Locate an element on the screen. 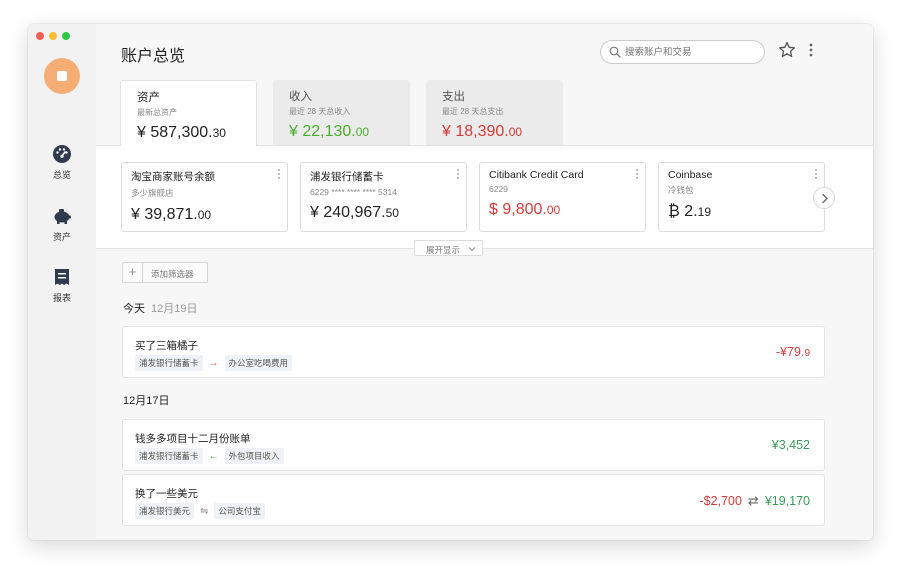  account-balance: ₿ 2.19 is located at coordinates (689, 211).